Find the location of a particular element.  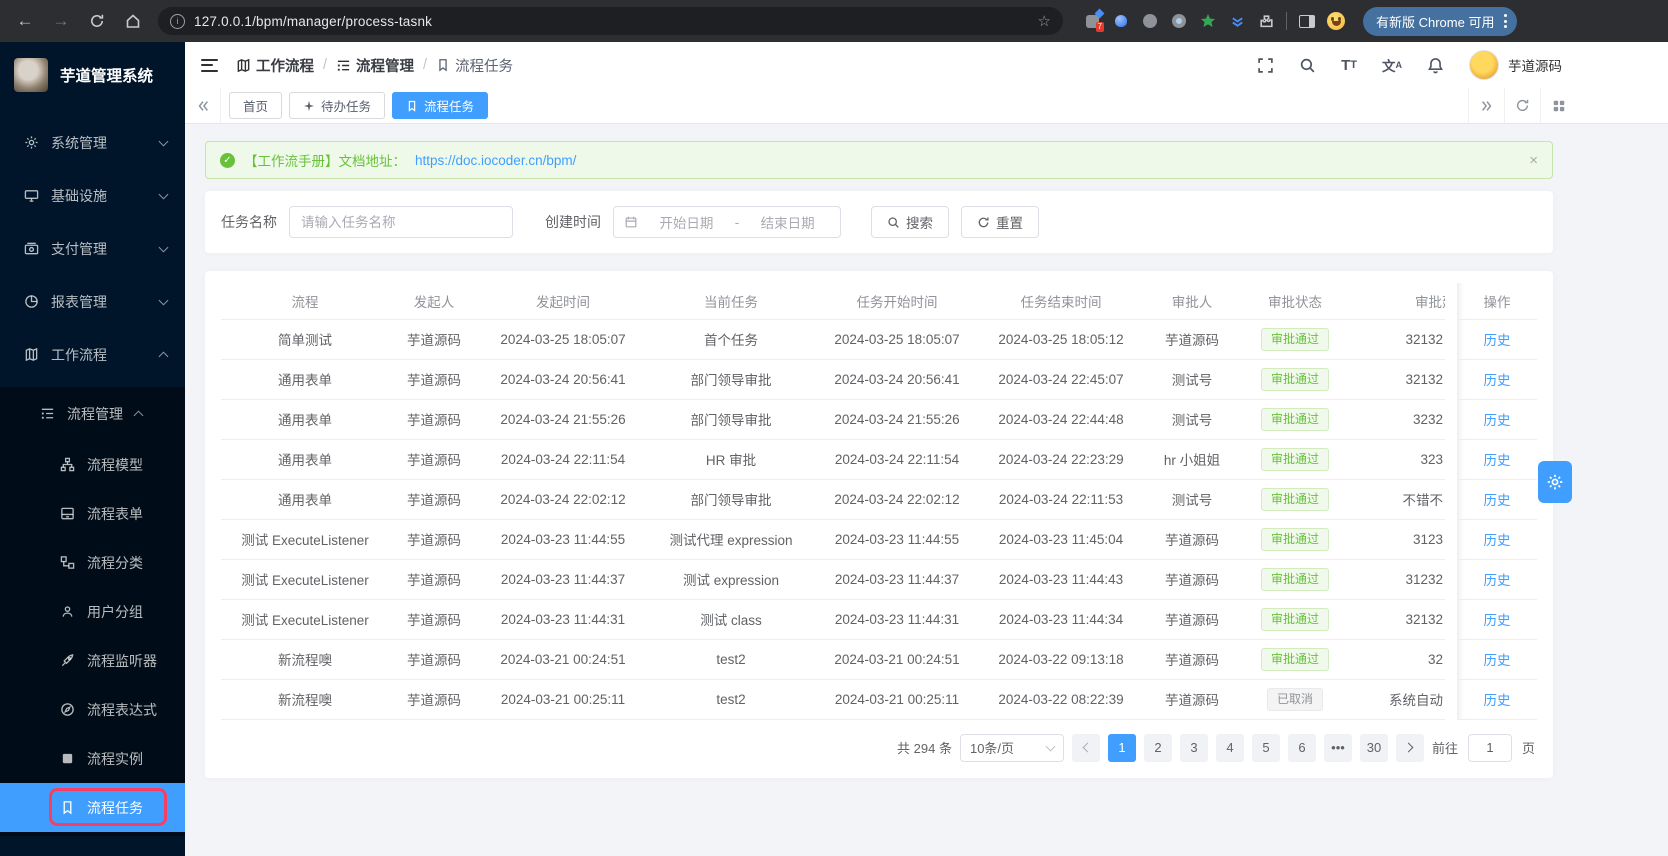

bell-icon is located at coordinates (1435, 65).